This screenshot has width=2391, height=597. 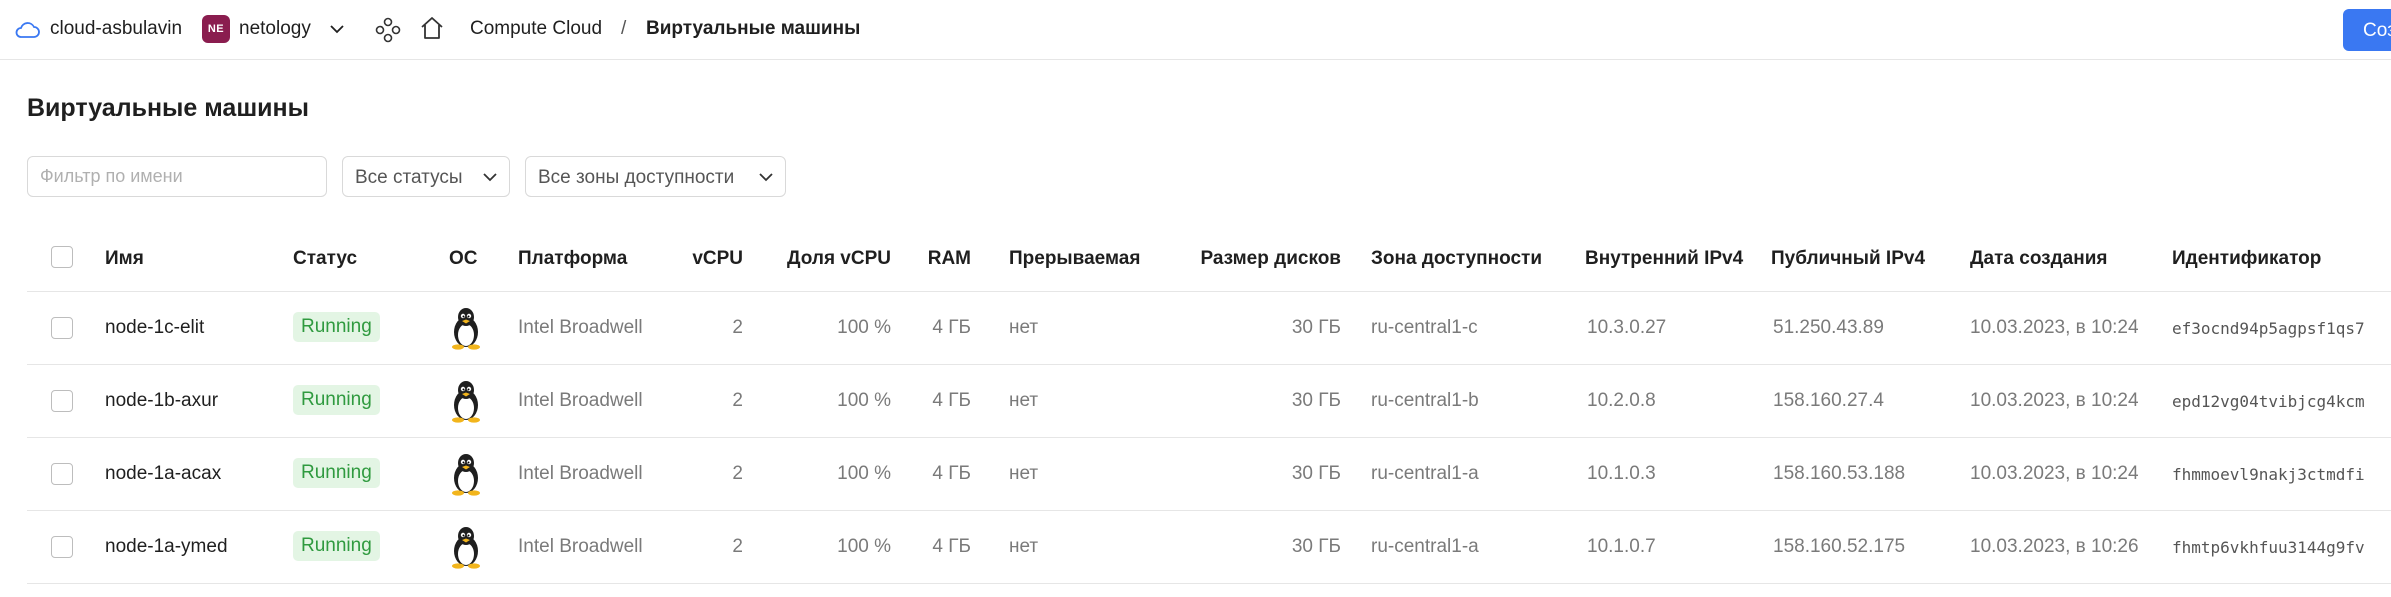 I want to click on zone-cell: ru-central1-b, so click(x=1425, y=400).